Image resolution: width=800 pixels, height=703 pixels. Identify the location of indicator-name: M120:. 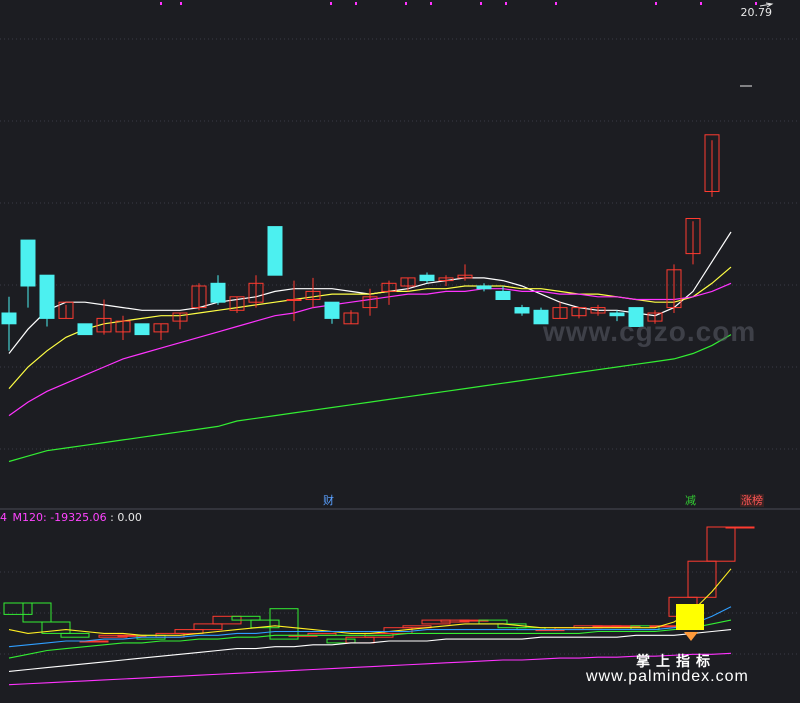
(29, 517).